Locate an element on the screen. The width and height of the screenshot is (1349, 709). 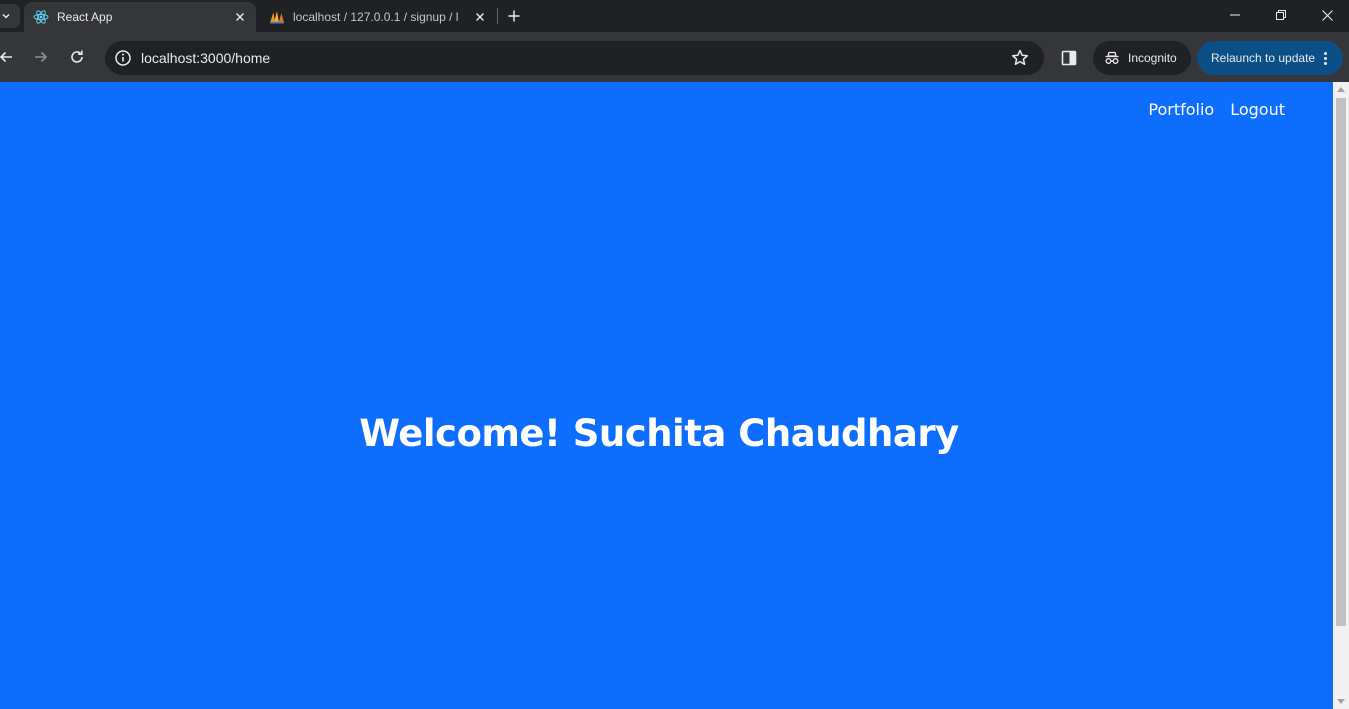
close-window-button is located at coordinates (1326, 15).